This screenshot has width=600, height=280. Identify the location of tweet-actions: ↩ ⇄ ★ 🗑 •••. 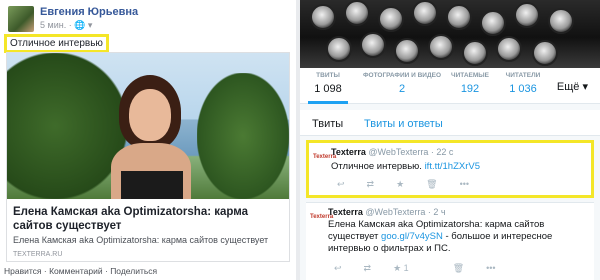
(414, 184).